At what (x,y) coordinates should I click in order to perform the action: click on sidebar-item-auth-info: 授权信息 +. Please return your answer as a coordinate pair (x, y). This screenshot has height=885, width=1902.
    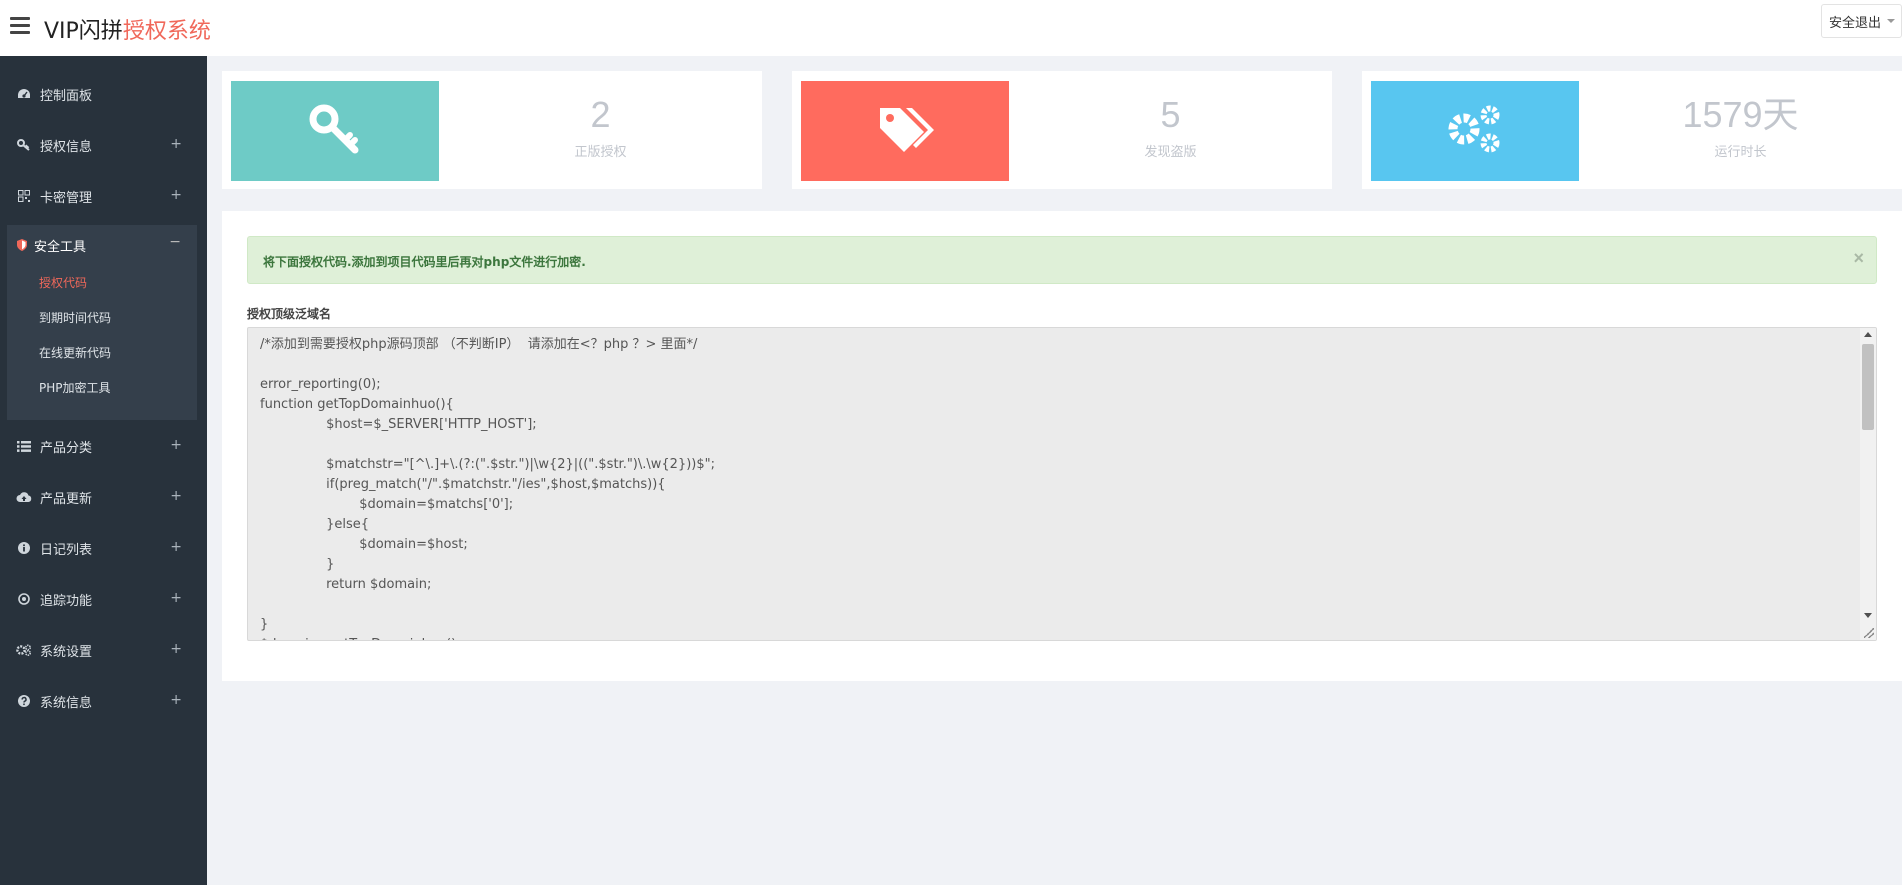
    Looking at the image, I should click on (103, 145).